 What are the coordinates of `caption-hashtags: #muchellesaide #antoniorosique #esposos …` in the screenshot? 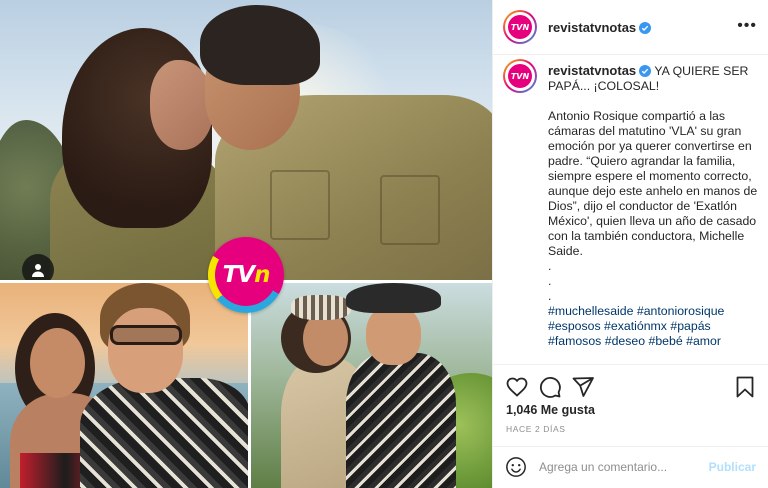 It's located at (654, 326).